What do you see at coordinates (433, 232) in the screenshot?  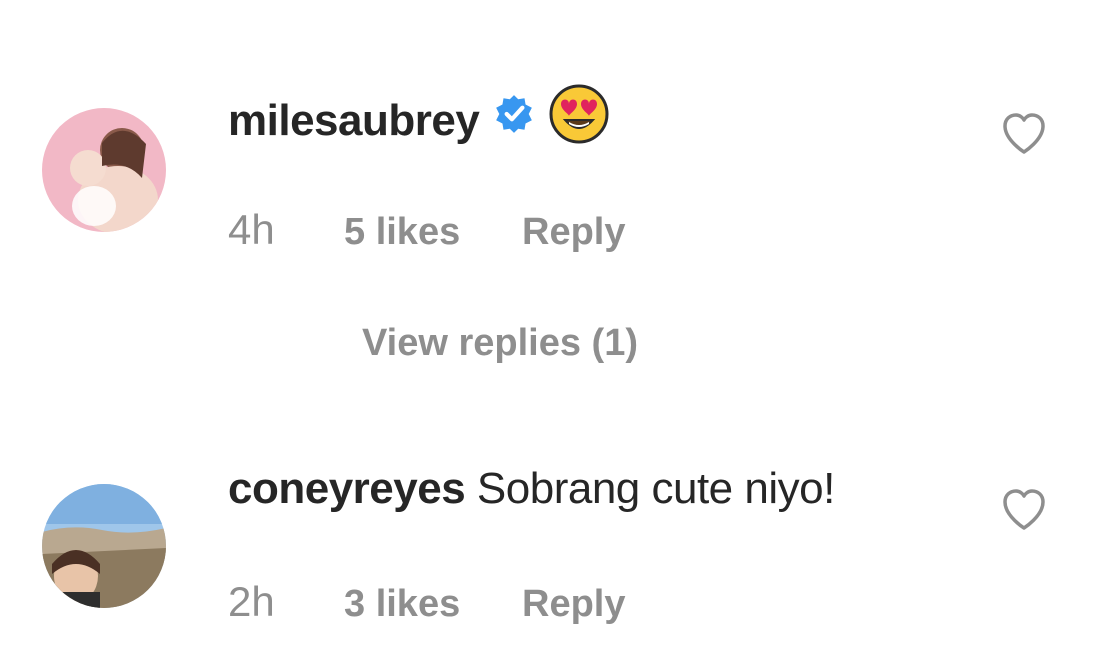 I see `likes-count: 5 likes` at bounding box center [433, 232].